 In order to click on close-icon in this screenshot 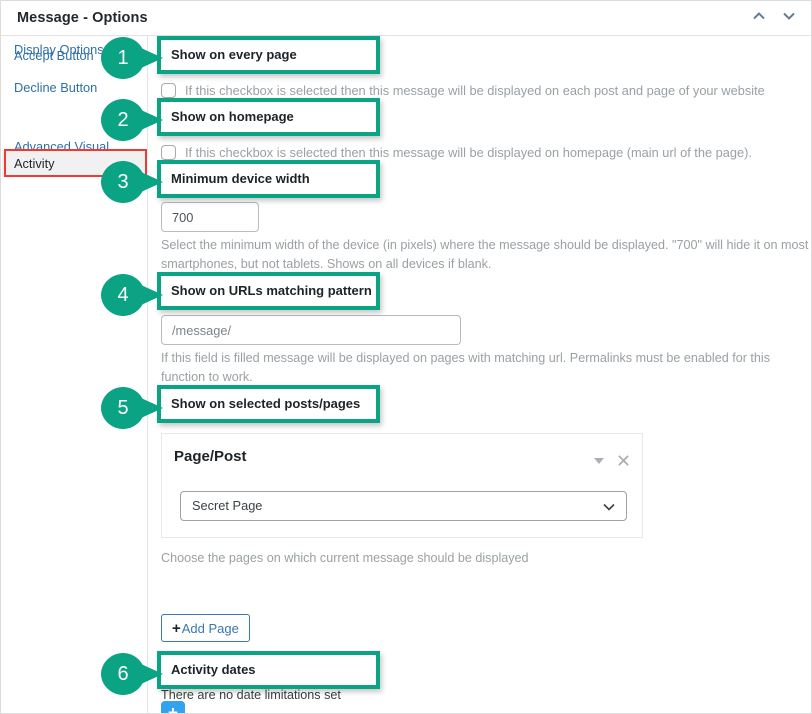, I will do `click(623, 460)`.